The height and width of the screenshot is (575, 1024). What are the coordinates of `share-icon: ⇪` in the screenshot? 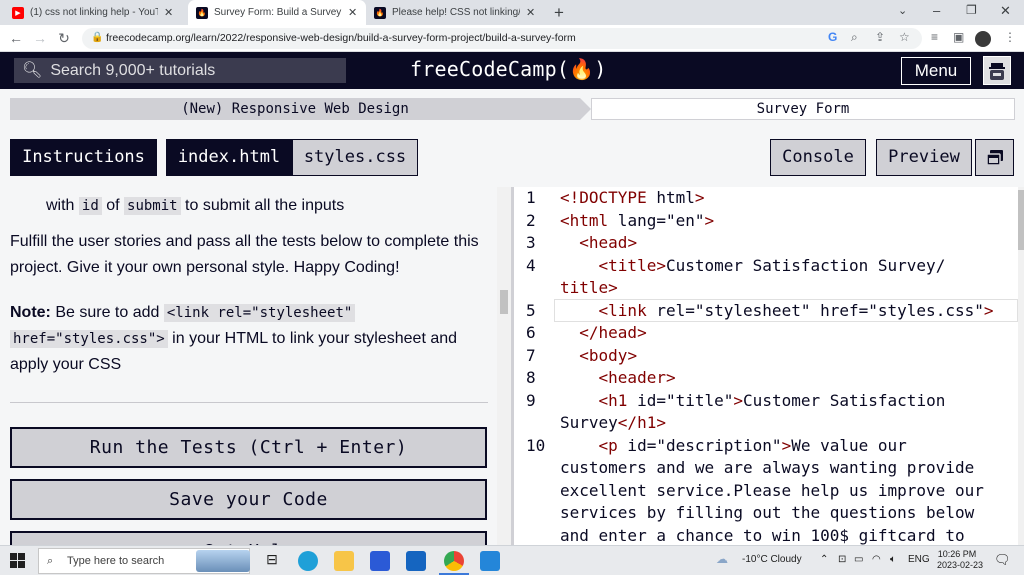 It's located at (880, 37).